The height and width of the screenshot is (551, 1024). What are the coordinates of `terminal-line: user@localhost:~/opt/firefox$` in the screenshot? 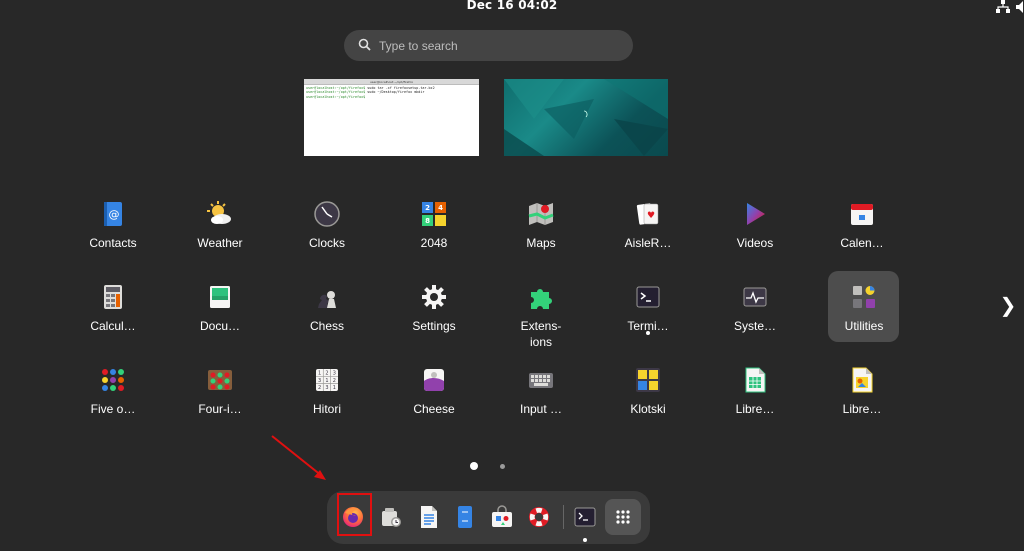 It's located at (391, 97).